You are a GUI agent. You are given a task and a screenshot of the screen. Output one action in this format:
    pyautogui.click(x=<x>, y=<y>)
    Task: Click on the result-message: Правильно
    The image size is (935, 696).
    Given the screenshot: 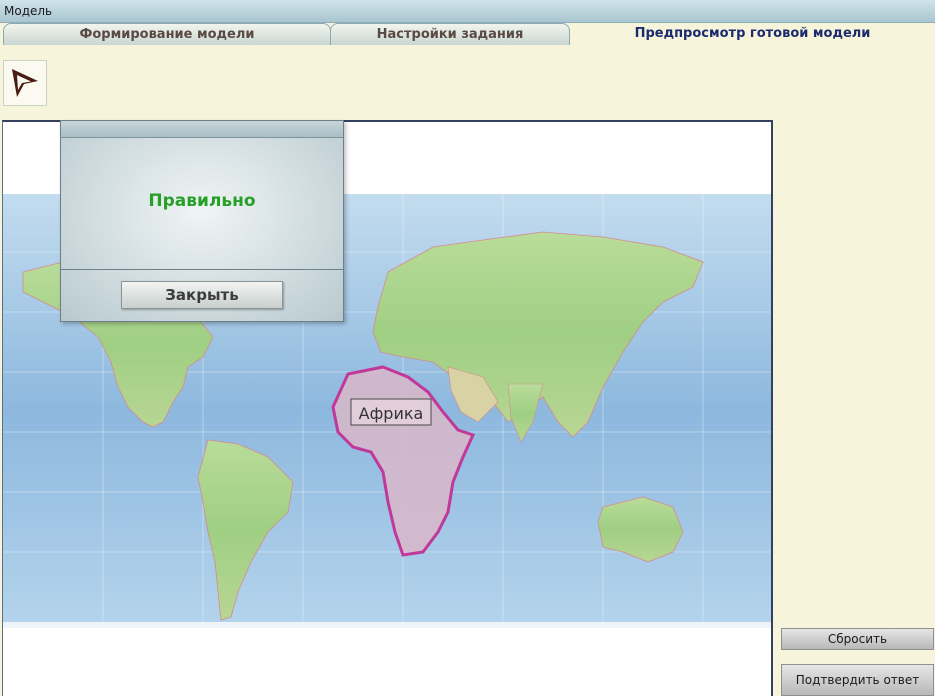 What is the action you would take?
    pyautogui.click(x=202, y=201)
    